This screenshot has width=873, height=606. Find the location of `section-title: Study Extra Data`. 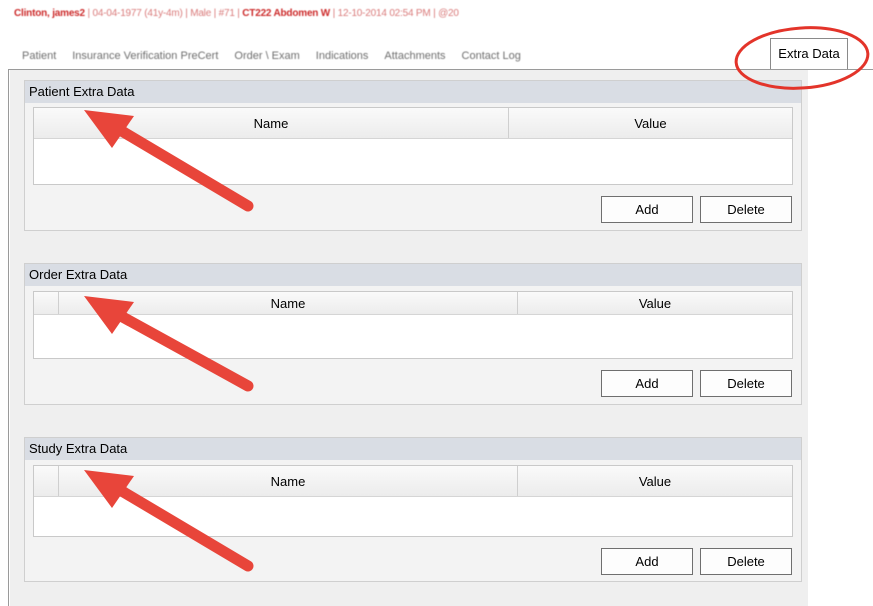

section-title: Study Extra Data is located at coordinates (413, 449).